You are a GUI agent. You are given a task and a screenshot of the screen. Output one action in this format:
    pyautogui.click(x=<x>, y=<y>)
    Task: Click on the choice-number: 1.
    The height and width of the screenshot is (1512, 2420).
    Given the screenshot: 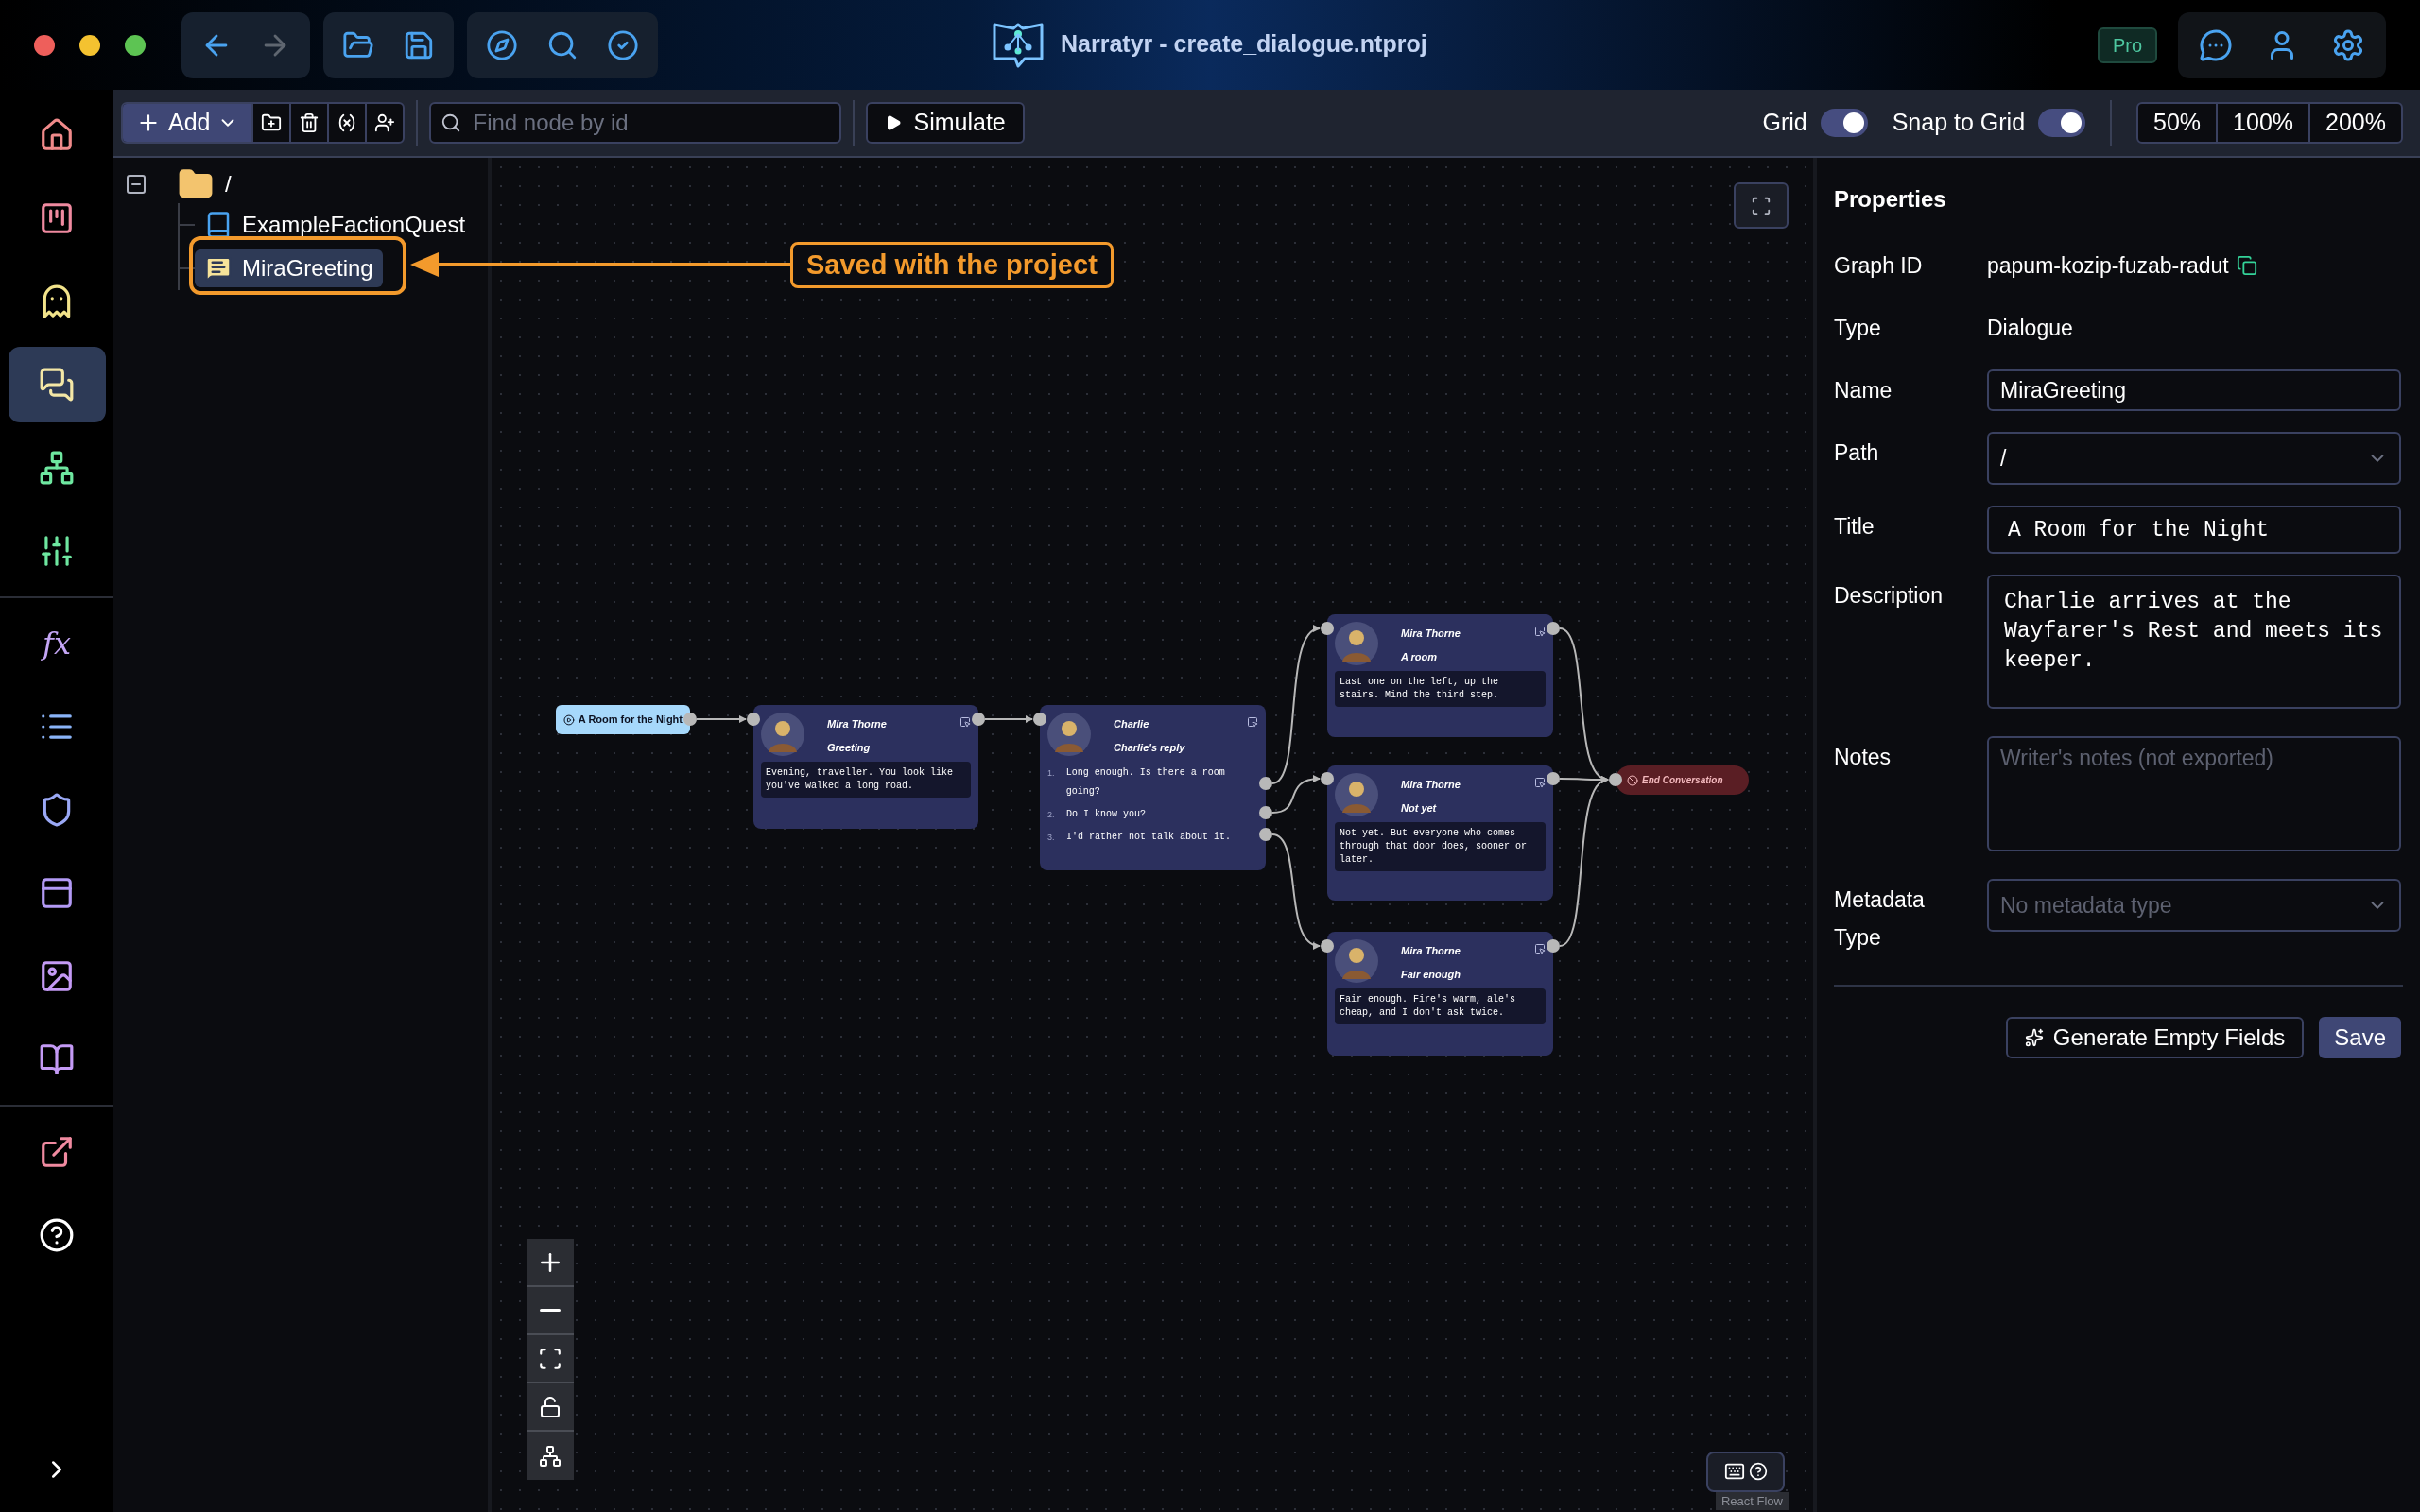 What is the action you would take?
    pyautogui.click(x=1051, y=773)
    